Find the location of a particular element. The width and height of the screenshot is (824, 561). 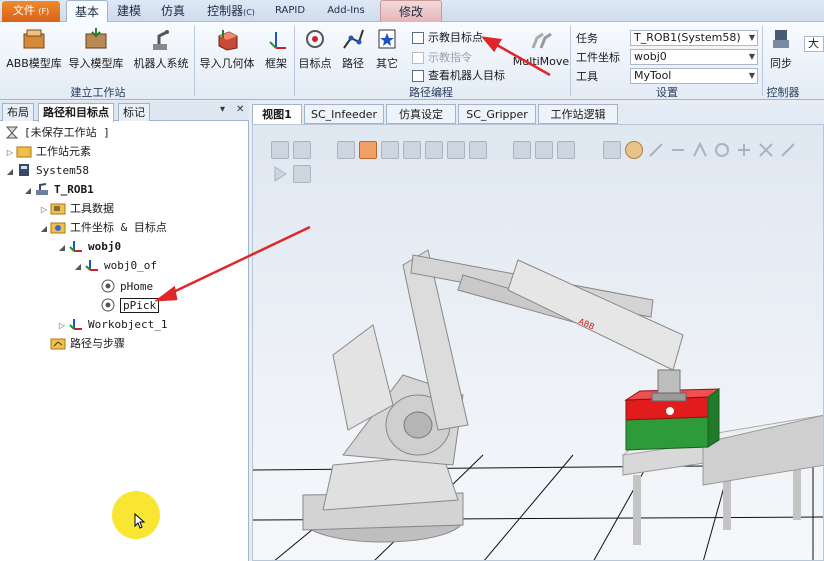

annotation-arrow is located at coordinates (237, 261).